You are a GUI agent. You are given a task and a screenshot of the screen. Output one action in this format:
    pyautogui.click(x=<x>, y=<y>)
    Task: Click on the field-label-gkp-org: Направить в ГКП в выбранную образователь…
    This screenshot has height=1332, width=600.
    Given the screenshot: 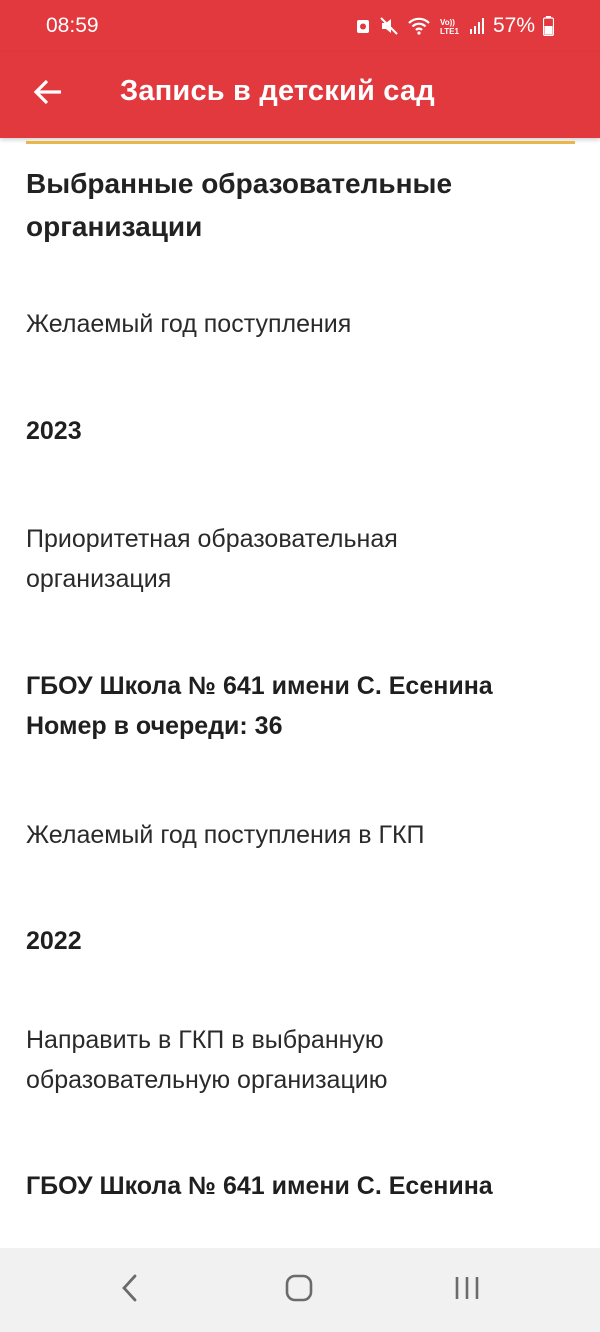 What is the action you would take?
    pyautogui.click(x=207, y=1060)
    